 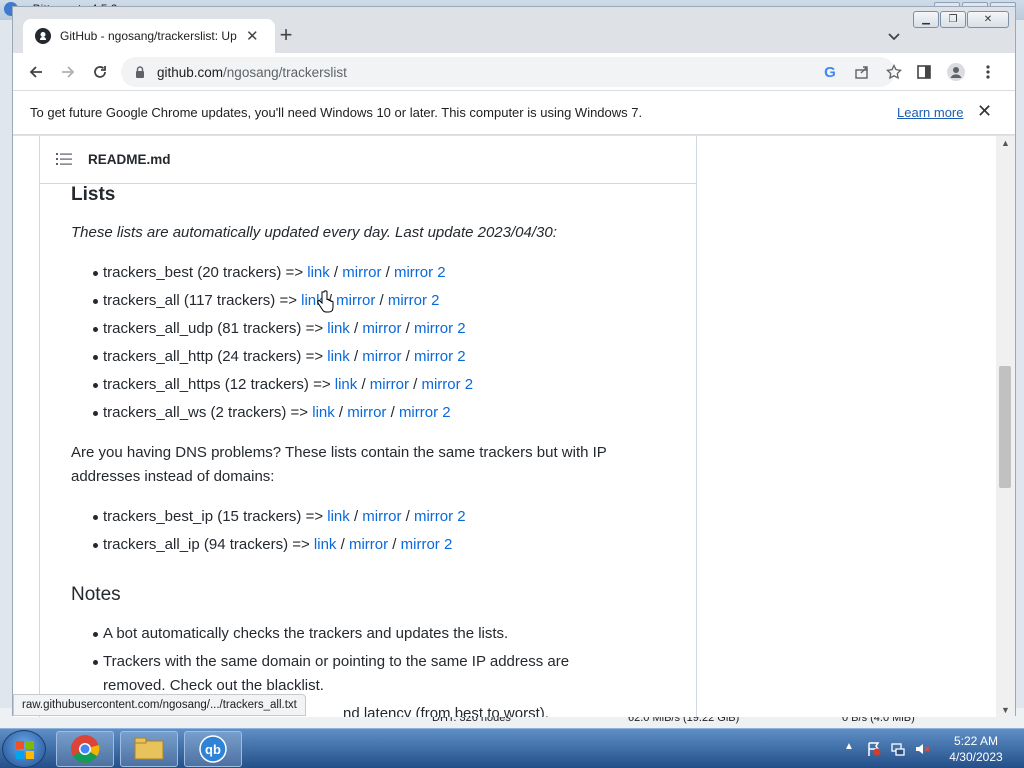 What do you see at coordinates (930, 112) in the screenshot?
I see `learn-more-link: Learn more` at bounding box center [930, 112].